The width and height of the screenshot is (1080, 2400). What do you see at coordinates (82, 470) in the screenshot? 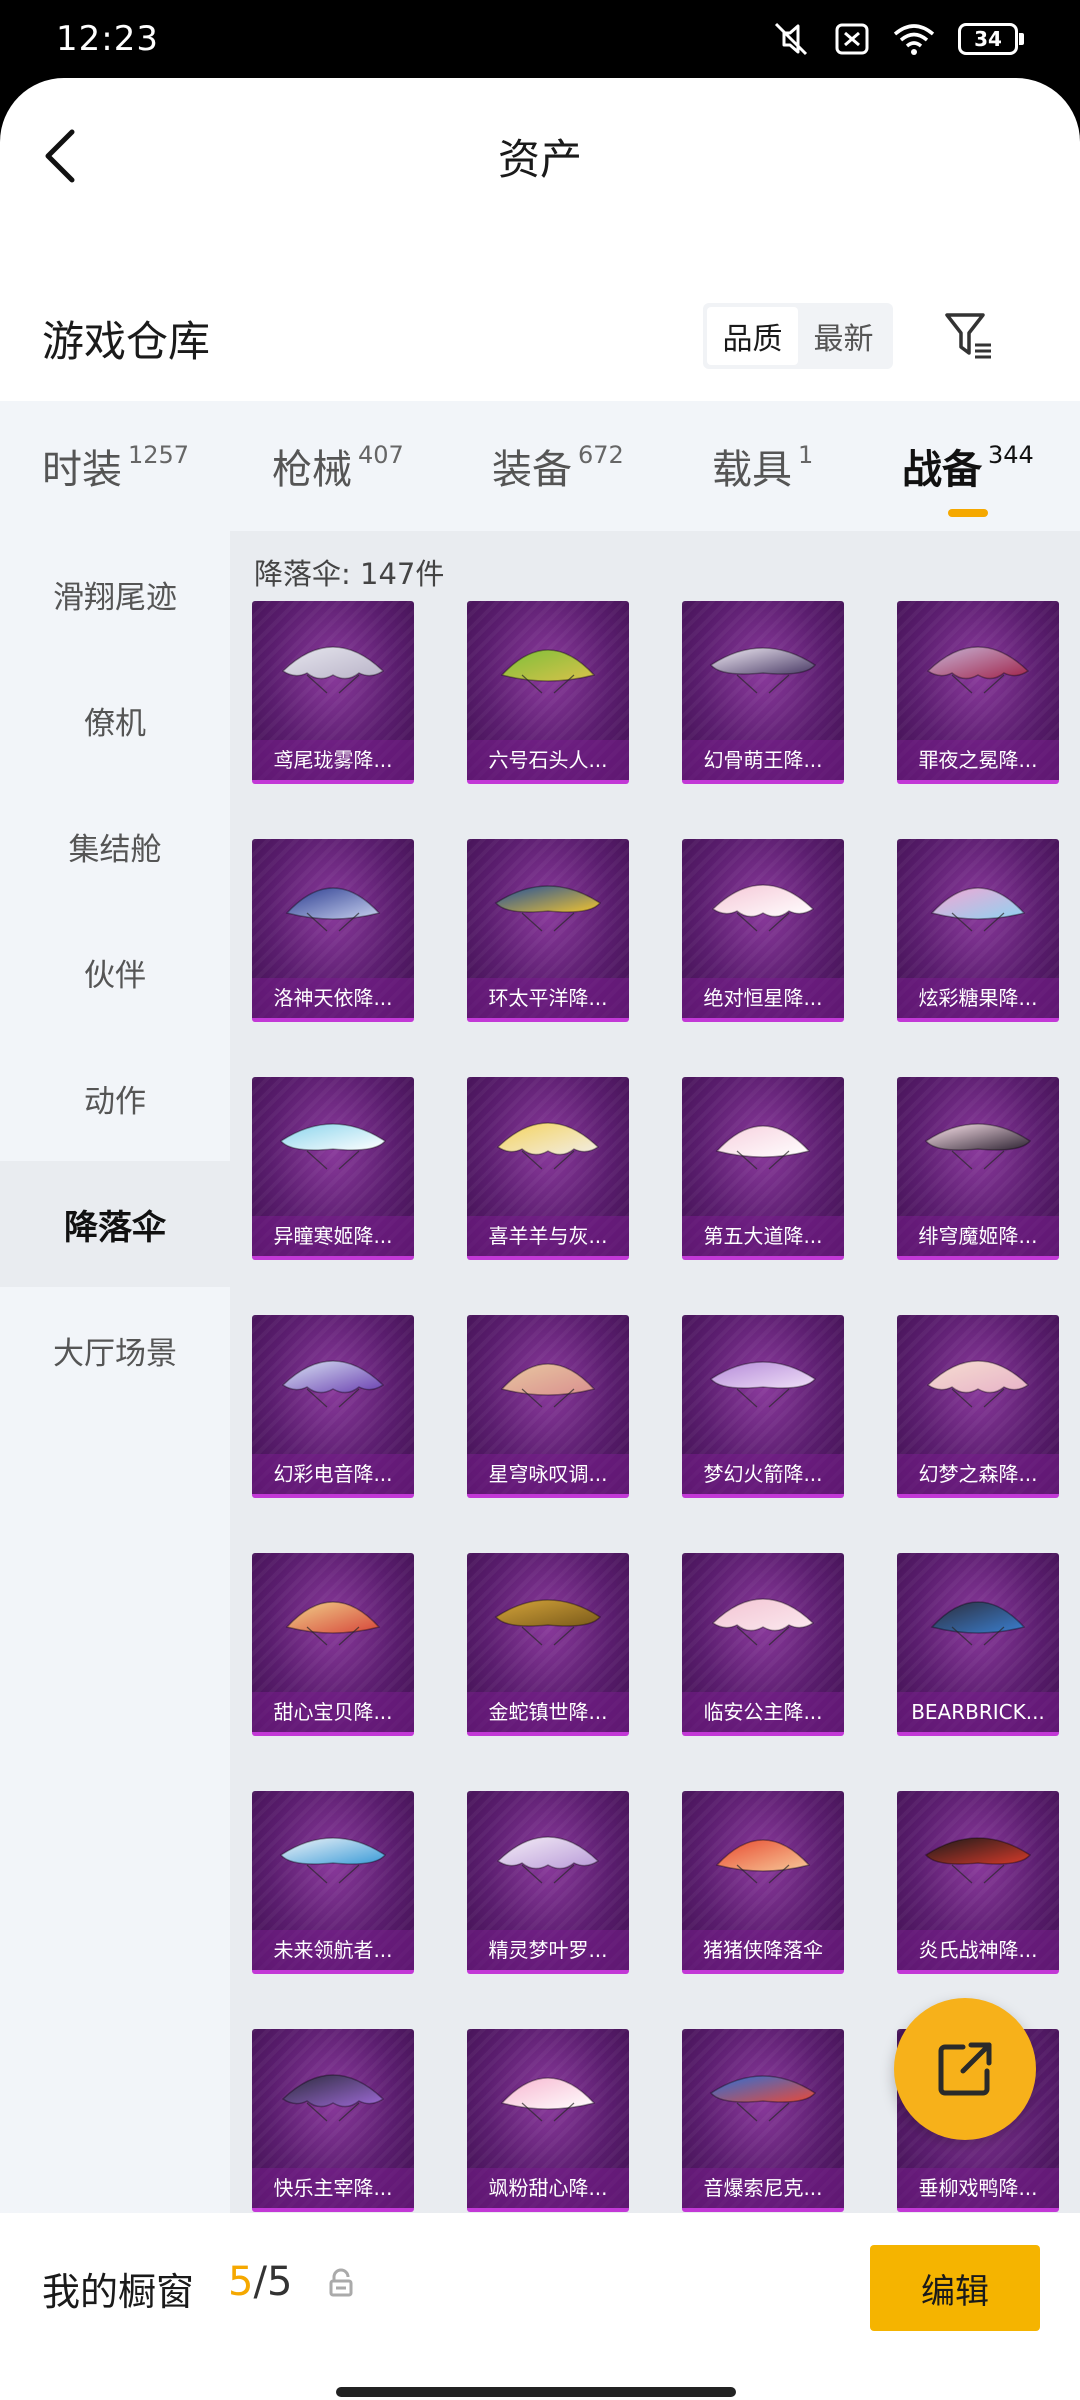
I see `tab-label: 时装` at bounding box center [82, 470].